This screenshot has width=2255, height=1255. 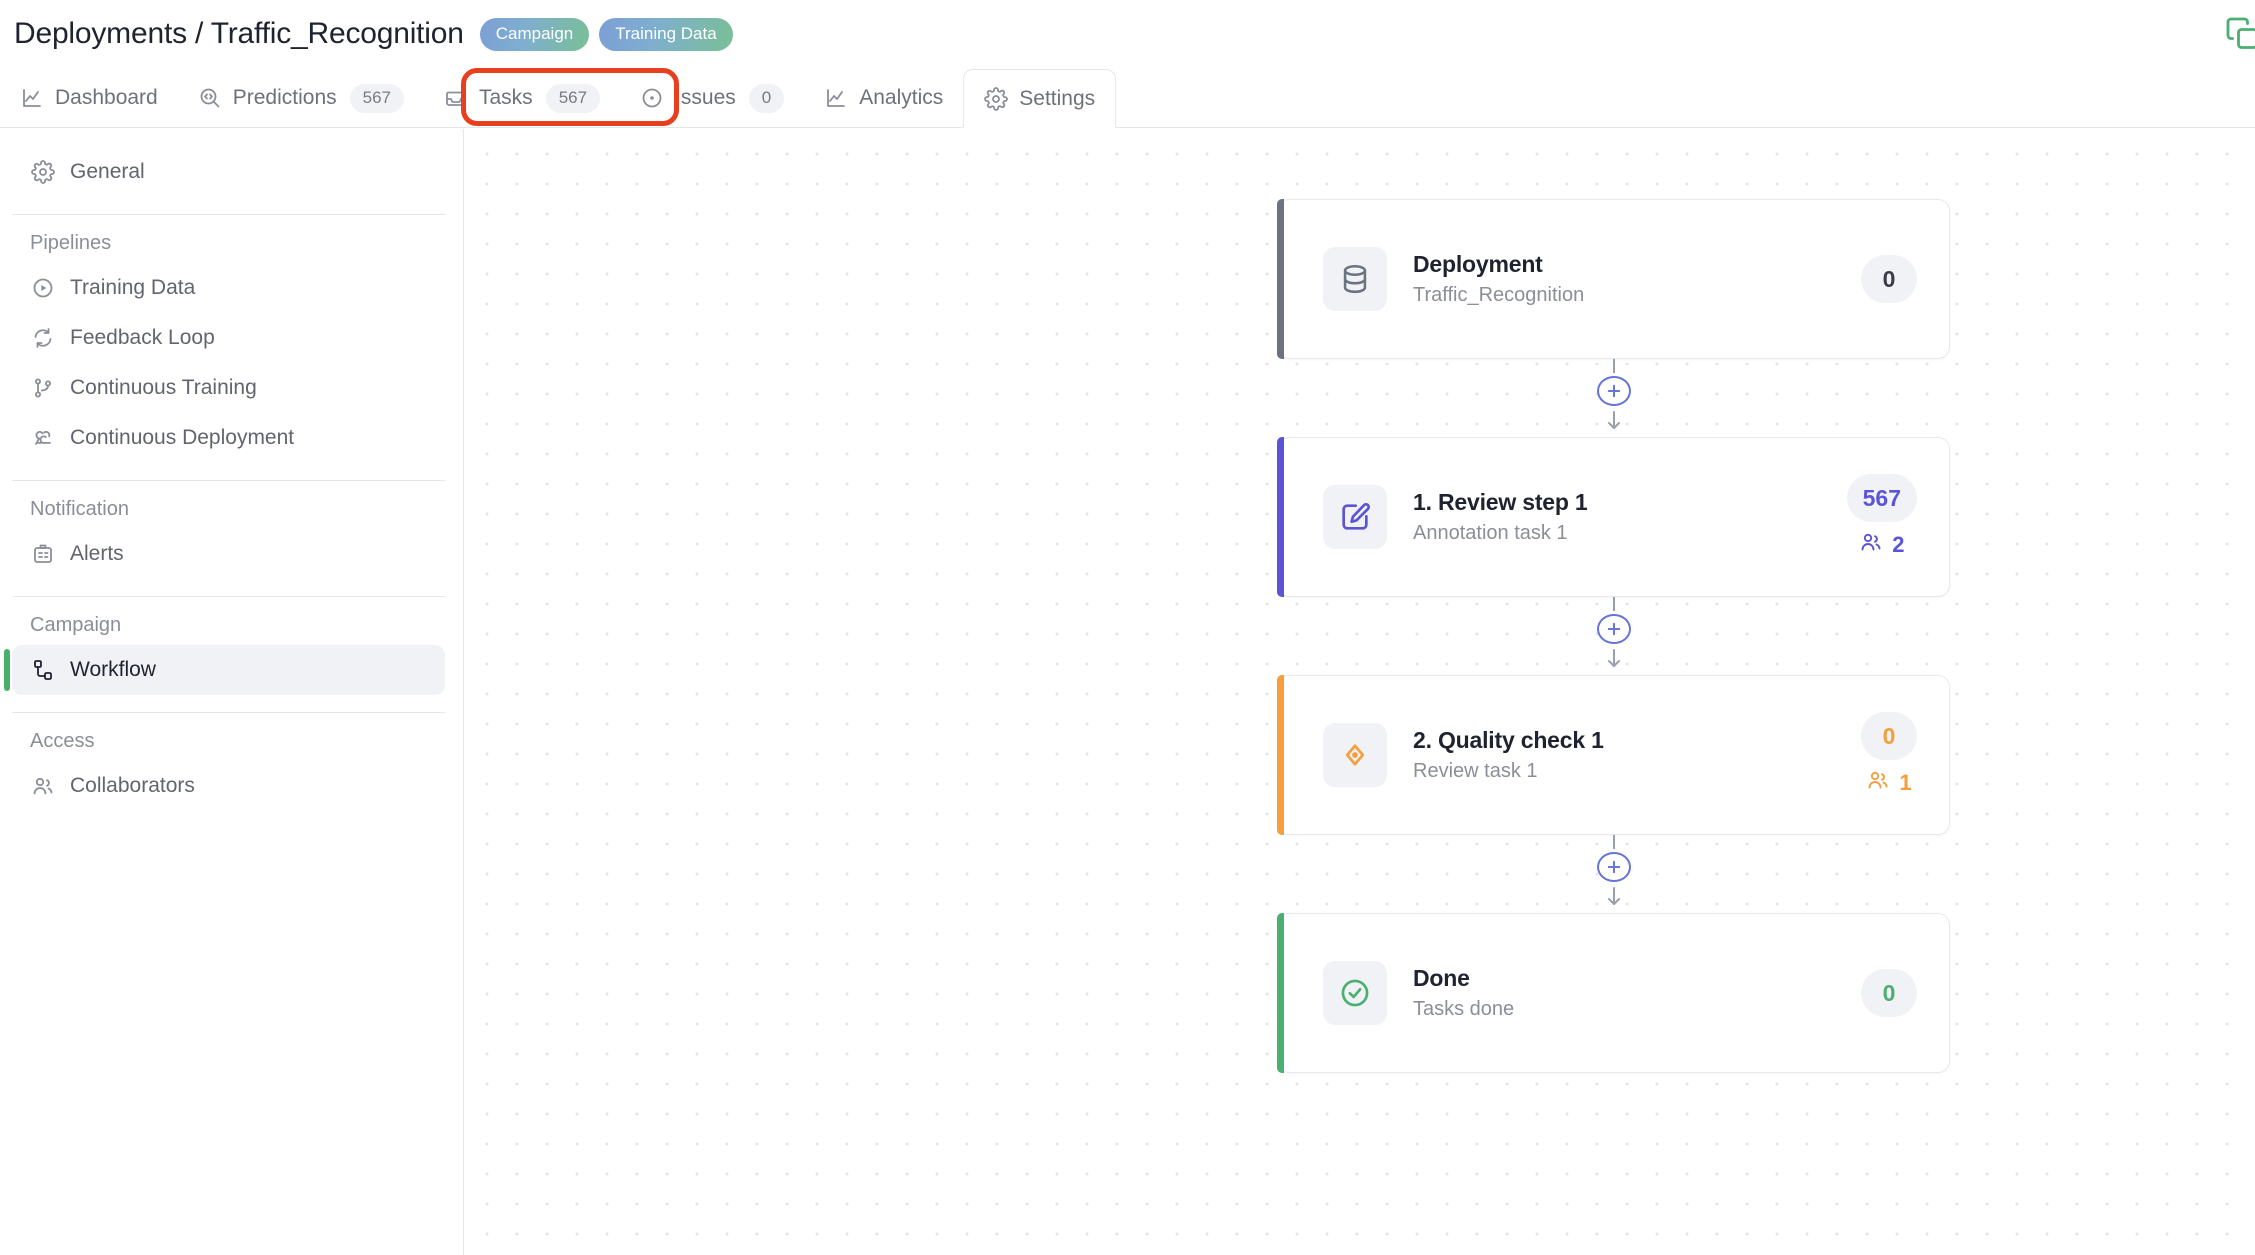 I want to click on play-circle-icon, so click(x=43, y=288).